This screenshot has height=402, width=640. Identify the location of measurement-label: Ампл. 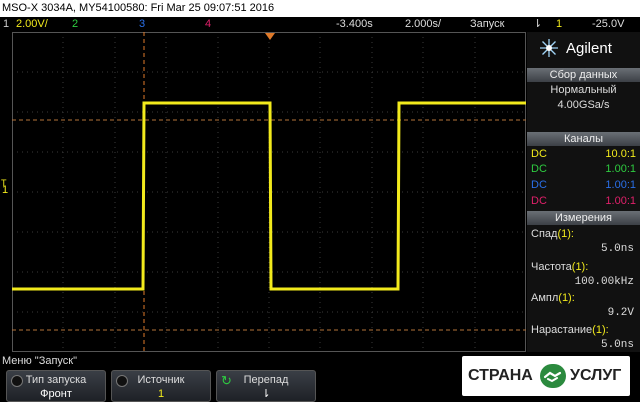
(545, 298).